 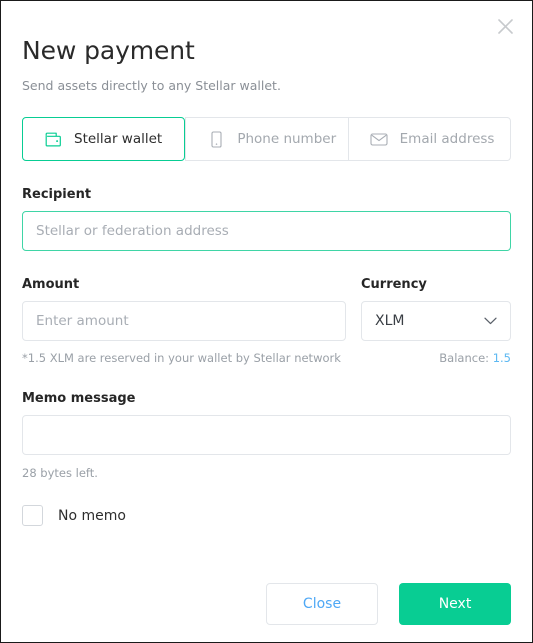 I want to click on amount-label: Amount, so click(x=51, y=284).